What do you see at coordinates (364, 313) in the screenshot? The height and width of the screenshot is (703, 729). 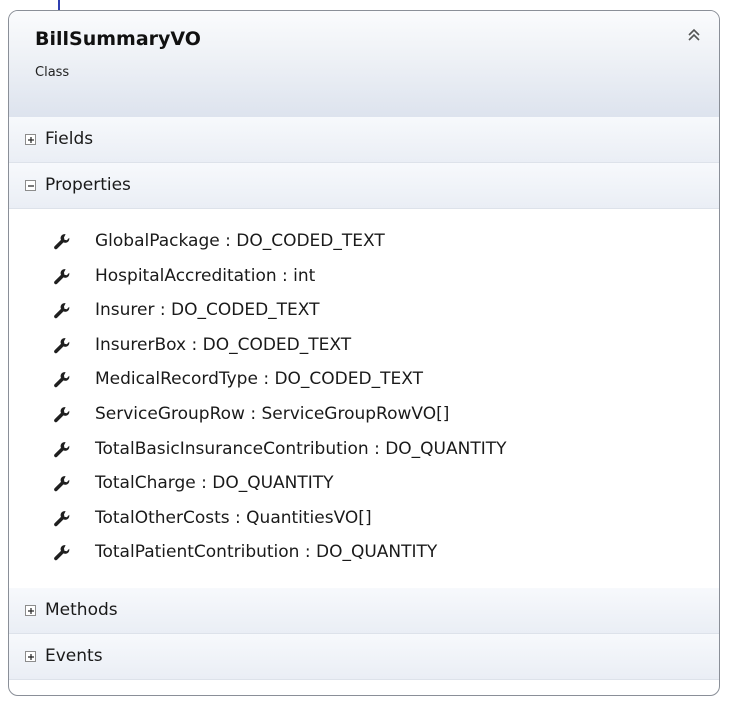 I see `property-item: Insurer : DO_CODED_TEXT` at bounding box center [364, 313].